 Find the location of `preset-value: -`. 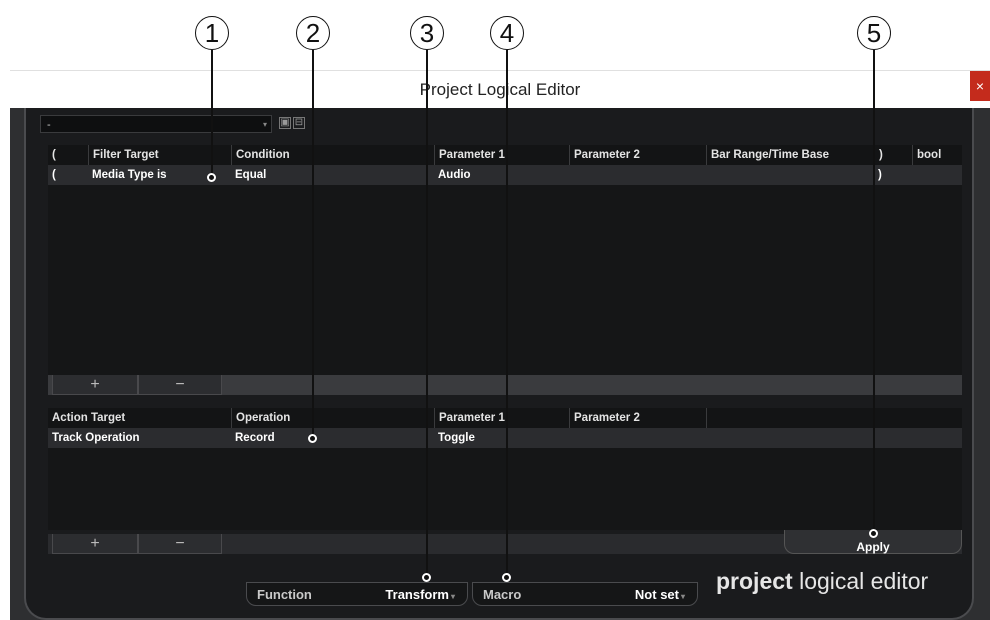

preset-value: - is located at coordinates (49, 125).